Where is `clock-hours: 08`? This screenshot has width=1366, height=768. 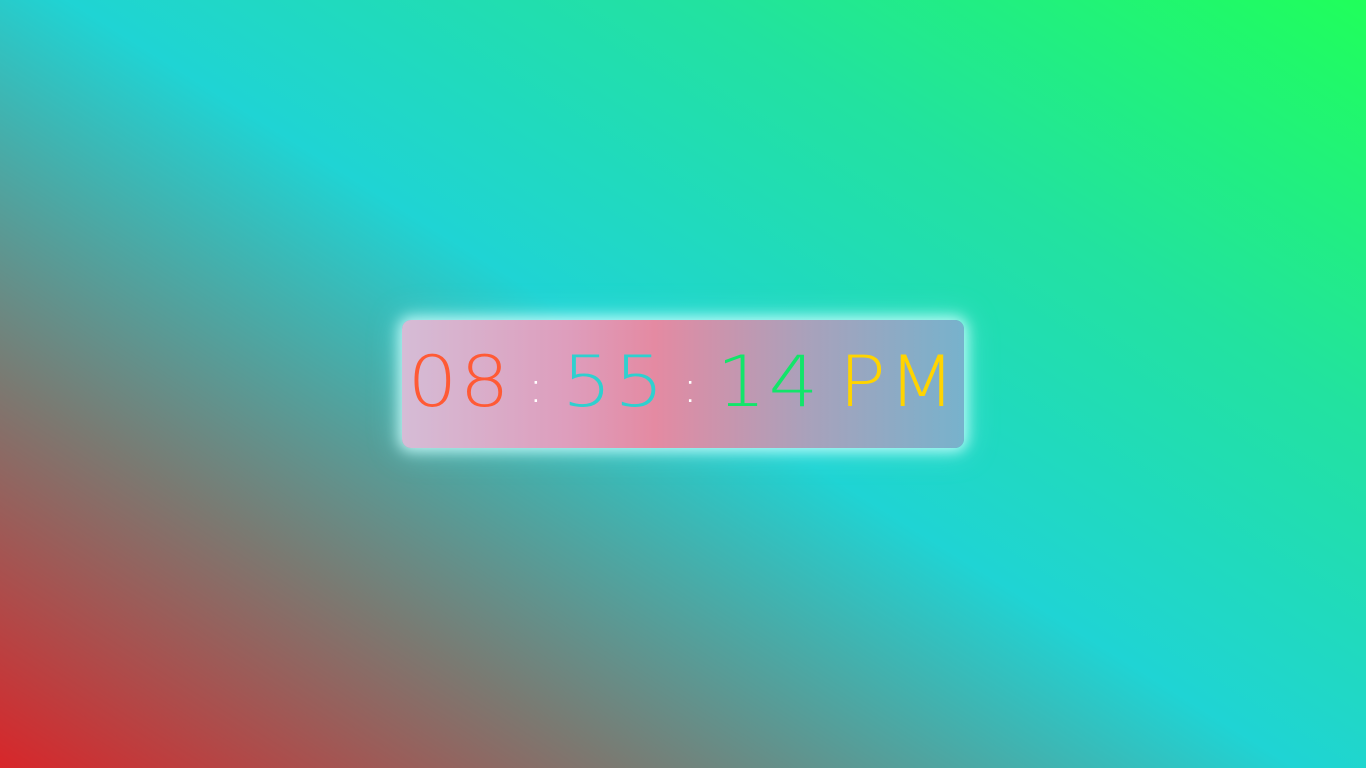
clock-hours: 08 is located at coordinates (460, 382).